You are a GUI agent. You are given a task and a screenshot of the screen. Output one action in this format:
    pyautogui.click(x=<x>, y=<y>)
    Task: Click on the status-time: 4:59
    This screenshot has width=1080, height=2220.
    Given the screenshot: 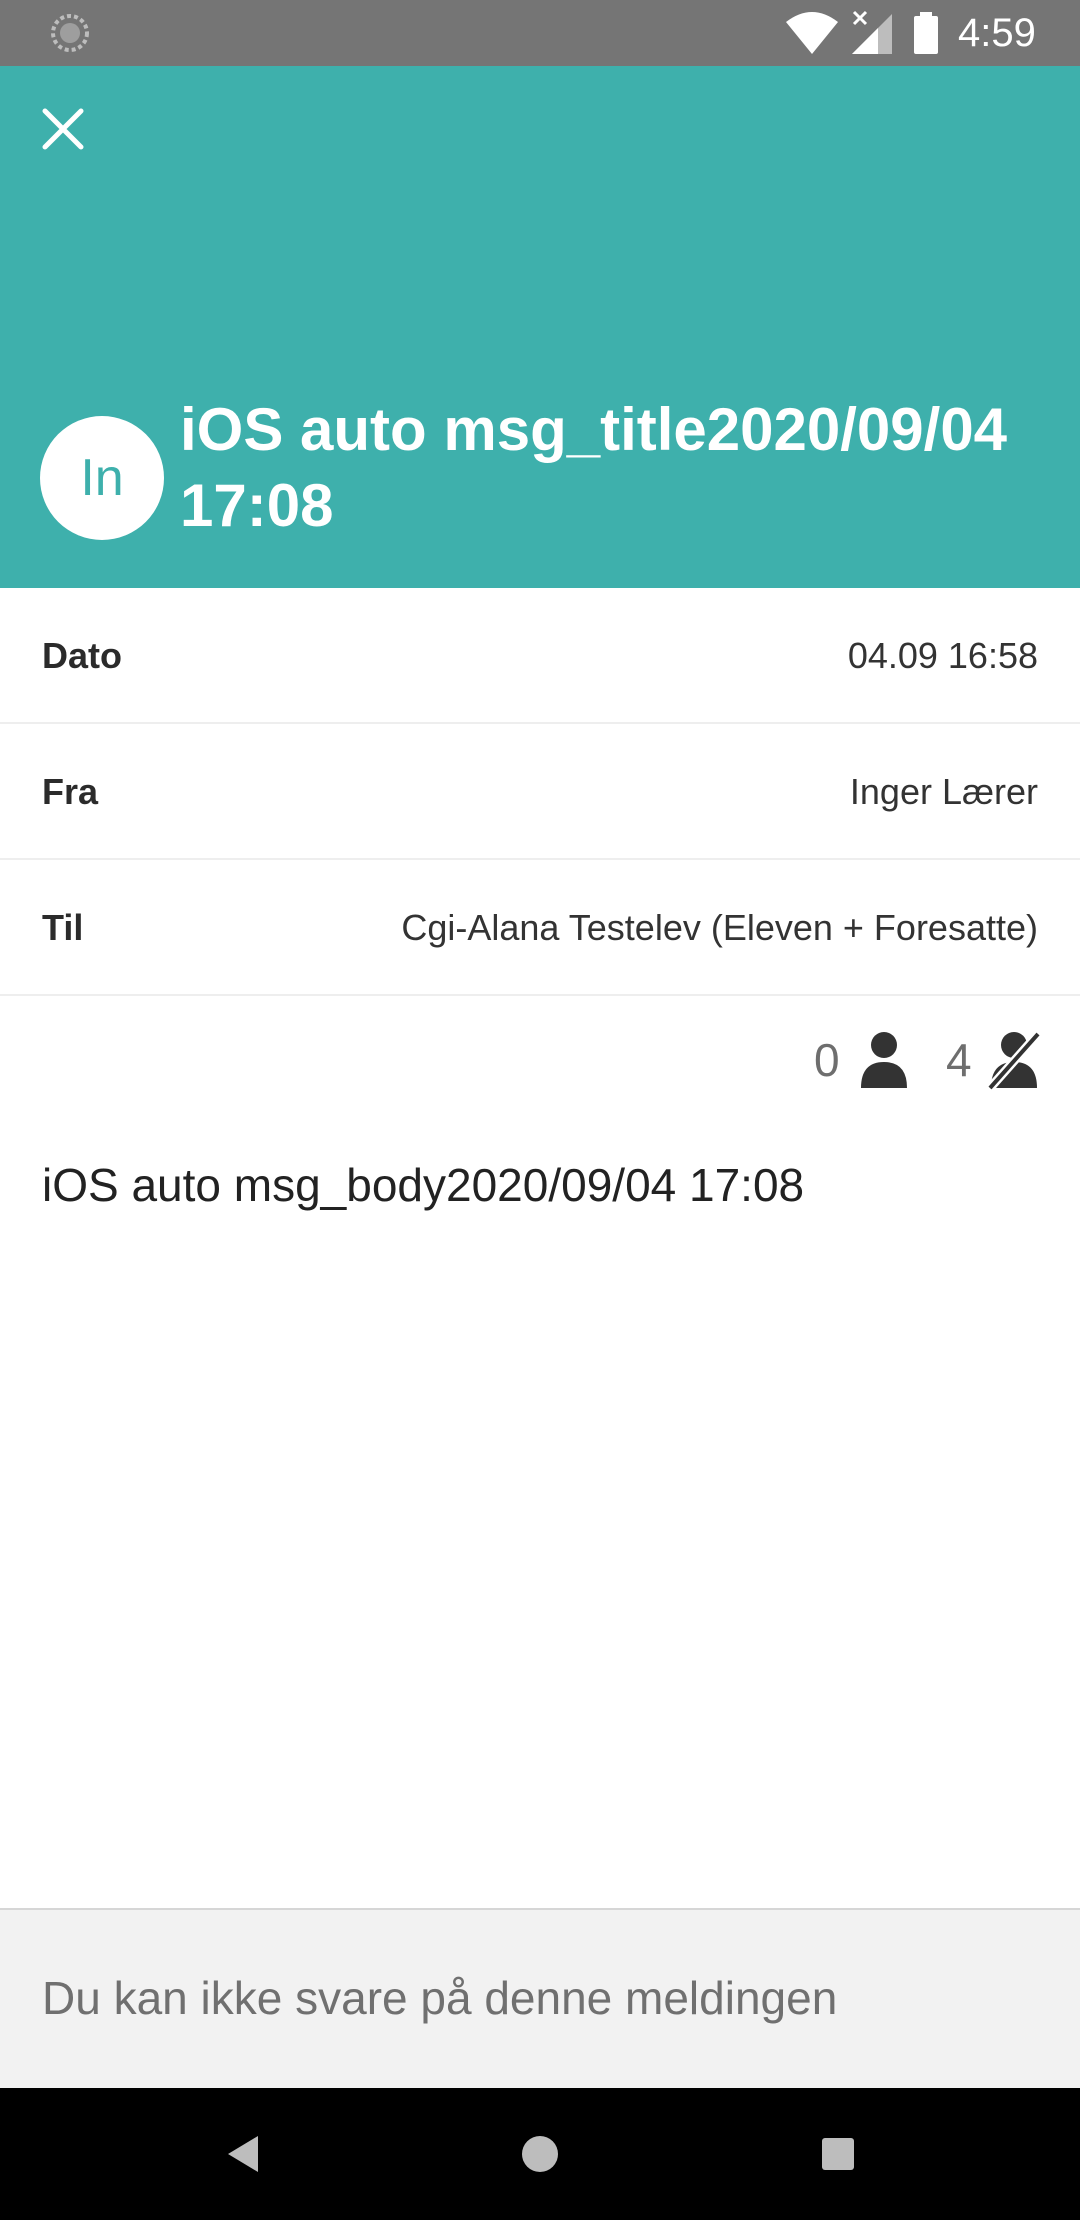 What is the action you would take?
    pyautogui.click(x=997, y=33)
    